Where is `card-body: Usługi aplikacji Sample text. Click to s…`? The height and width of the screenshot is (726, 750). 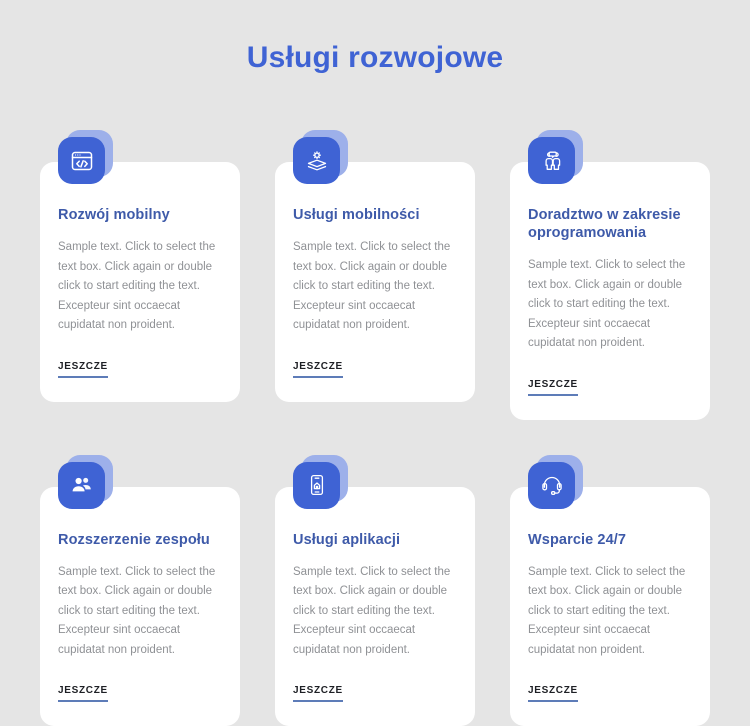 card-body: Usługi aplikacji Sample text. Click to s… is located at coordinates (375, 606).